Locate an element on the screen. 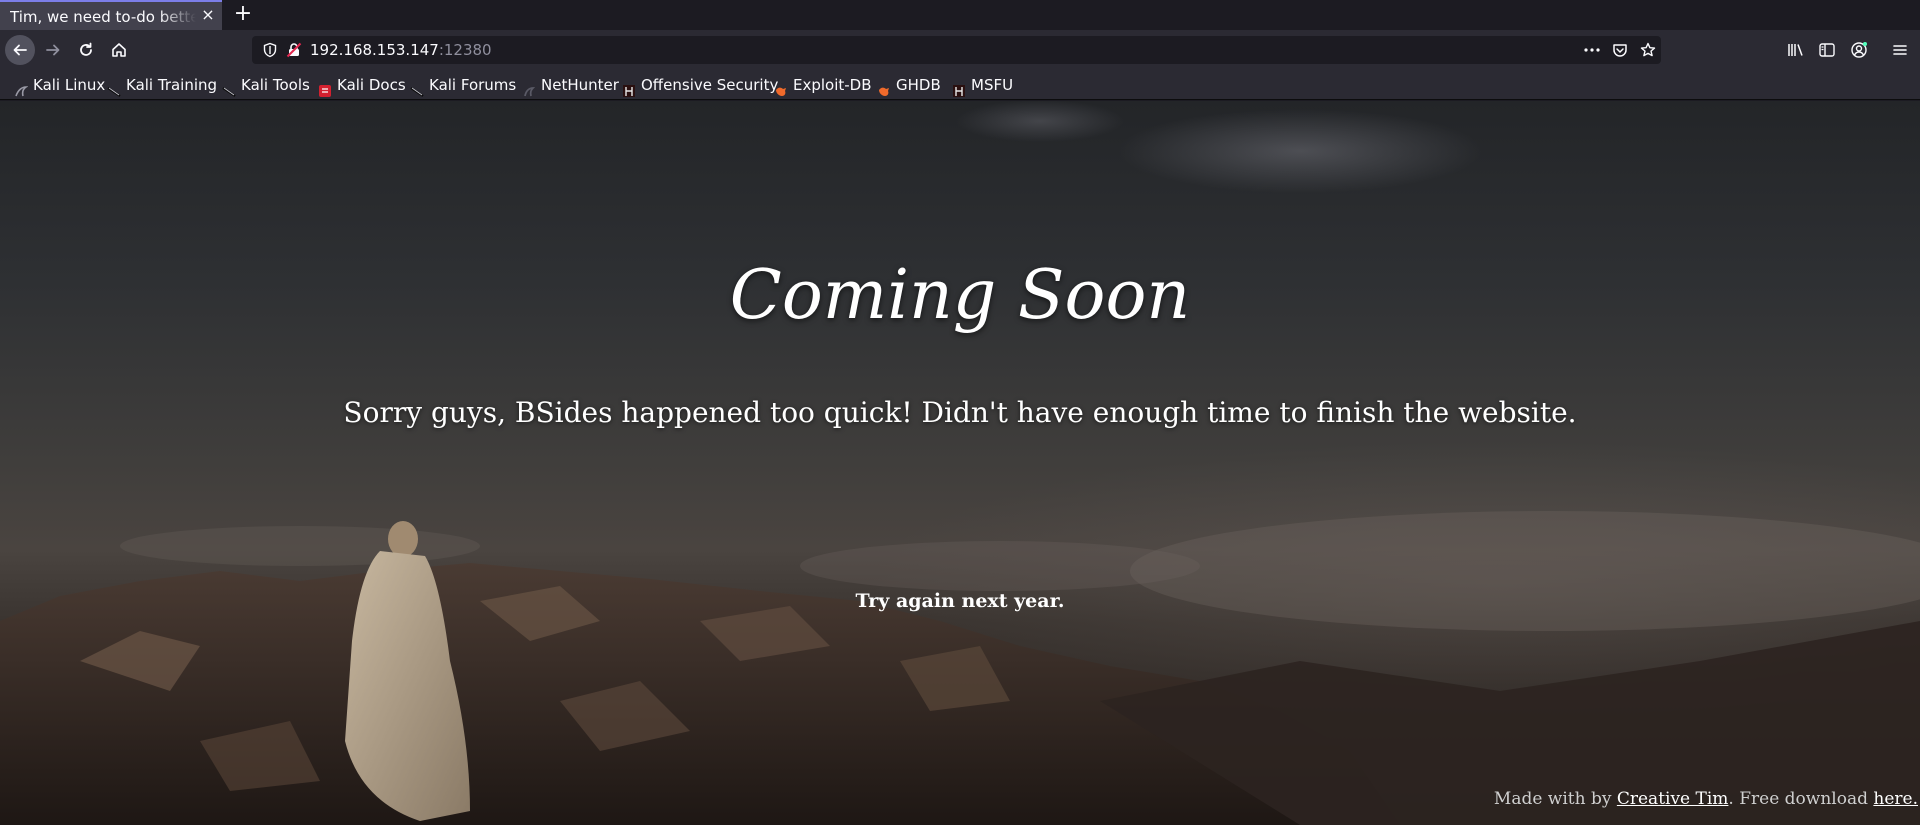 The image size is (1920, 825). back-button is located at coordinates (20, 50).